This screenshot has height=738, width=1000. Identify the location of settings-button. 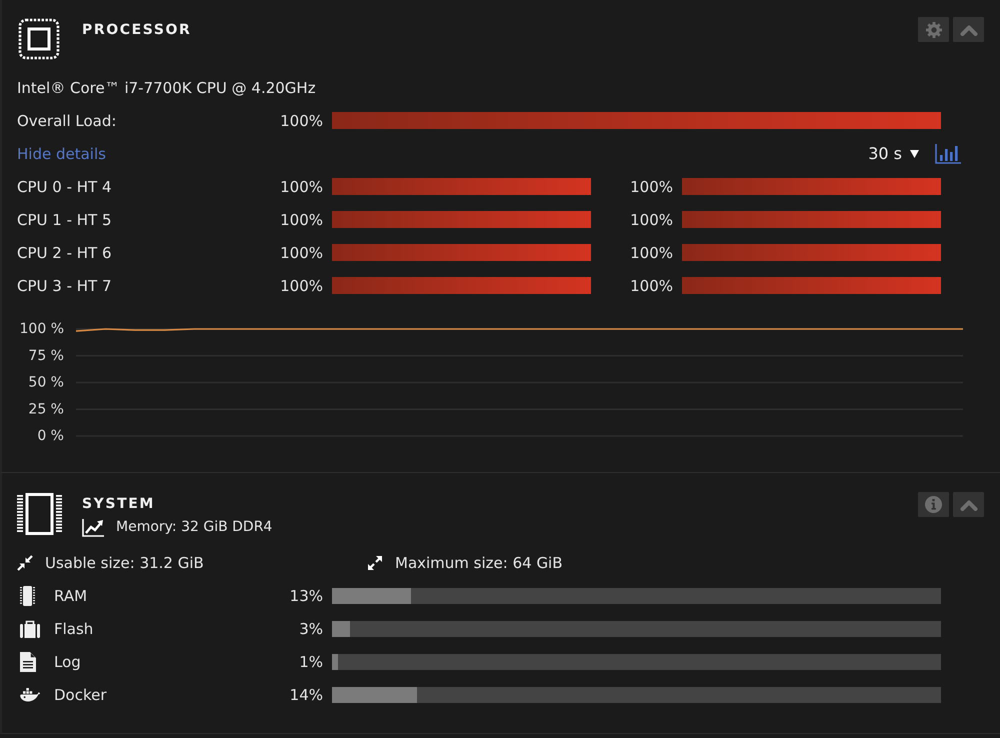
(933, 29).